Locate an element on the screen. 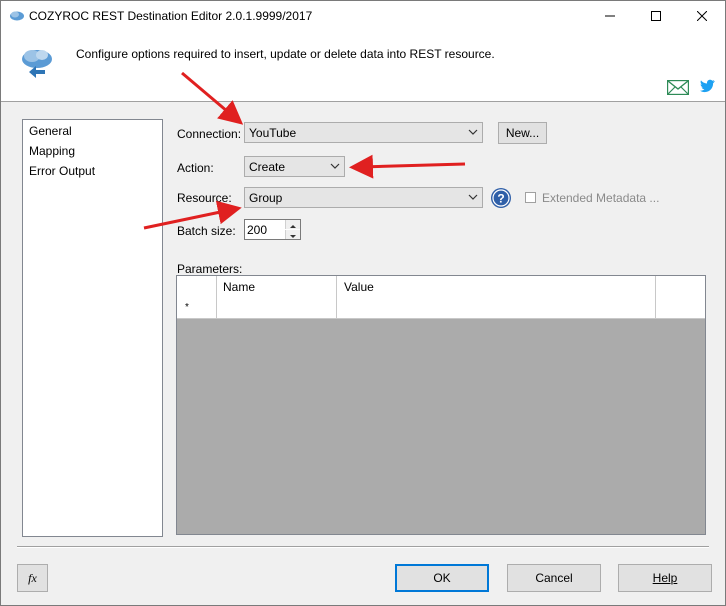  parameters-label: Parameters: is located at coordinates (210, 269).